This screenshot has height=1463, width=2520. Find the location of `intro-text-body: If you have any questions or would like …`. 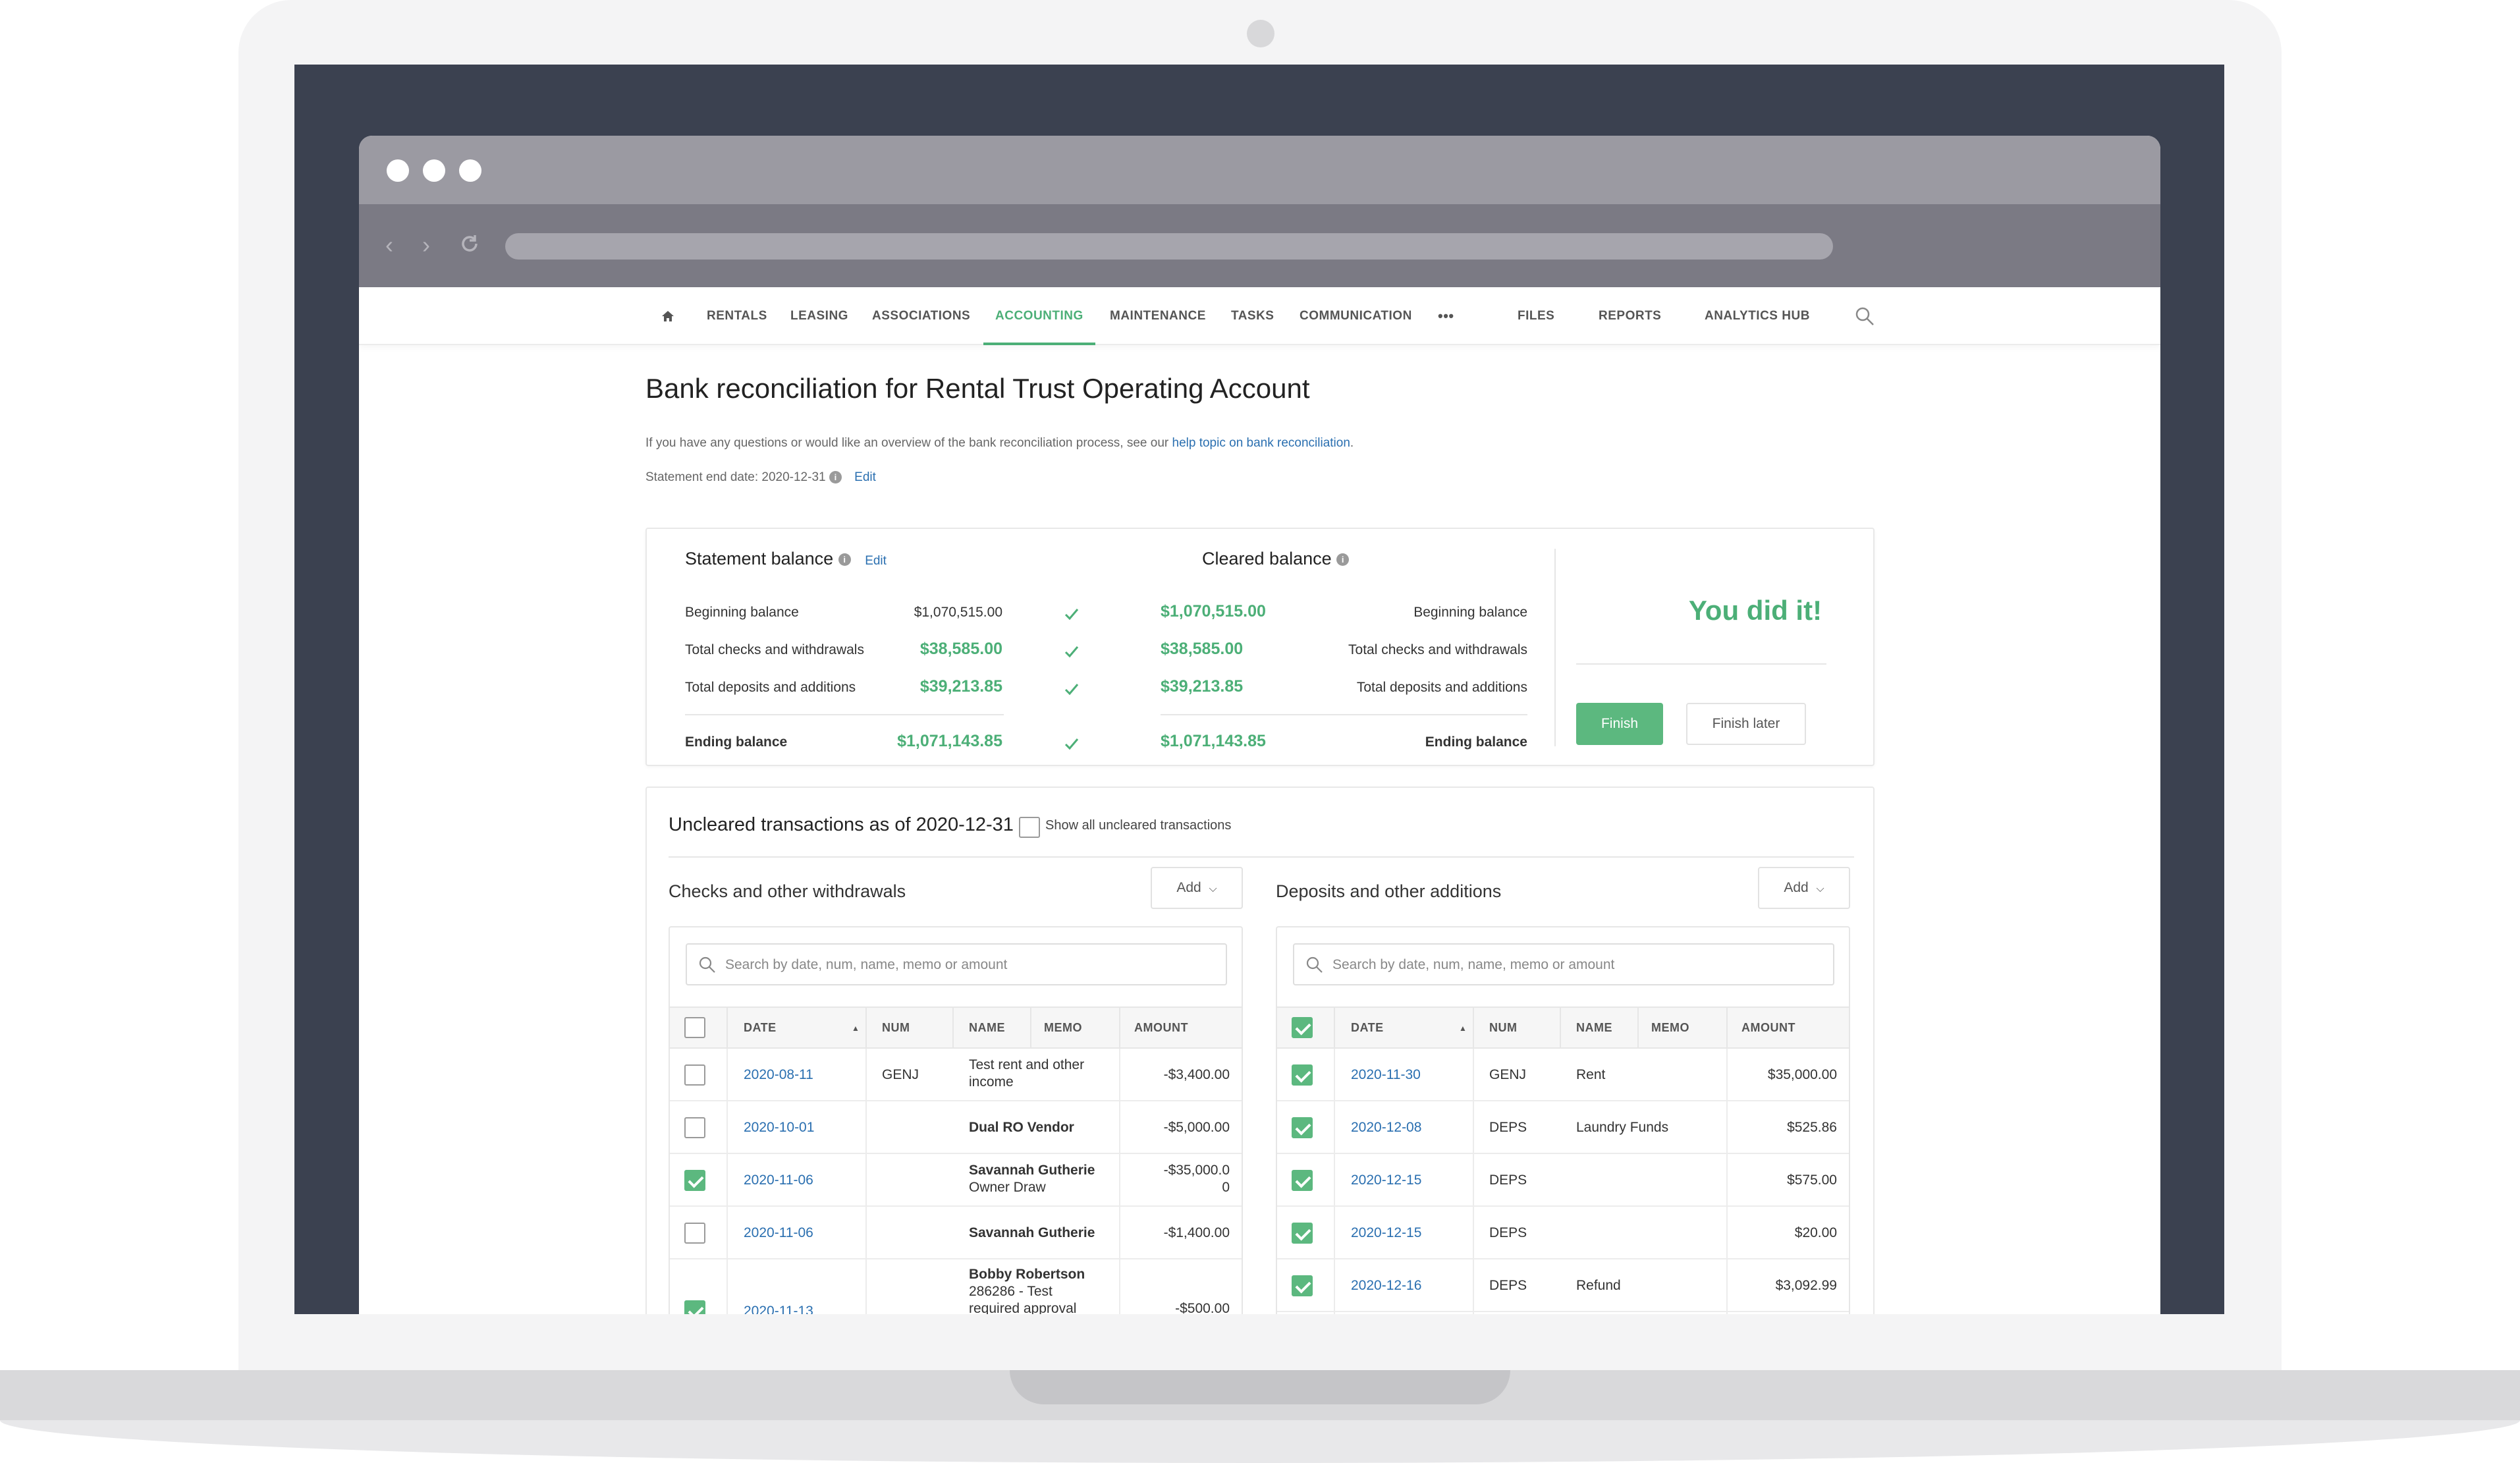

intro-text-body: If you have any questions or would like … is located at coordinates (907, 443).